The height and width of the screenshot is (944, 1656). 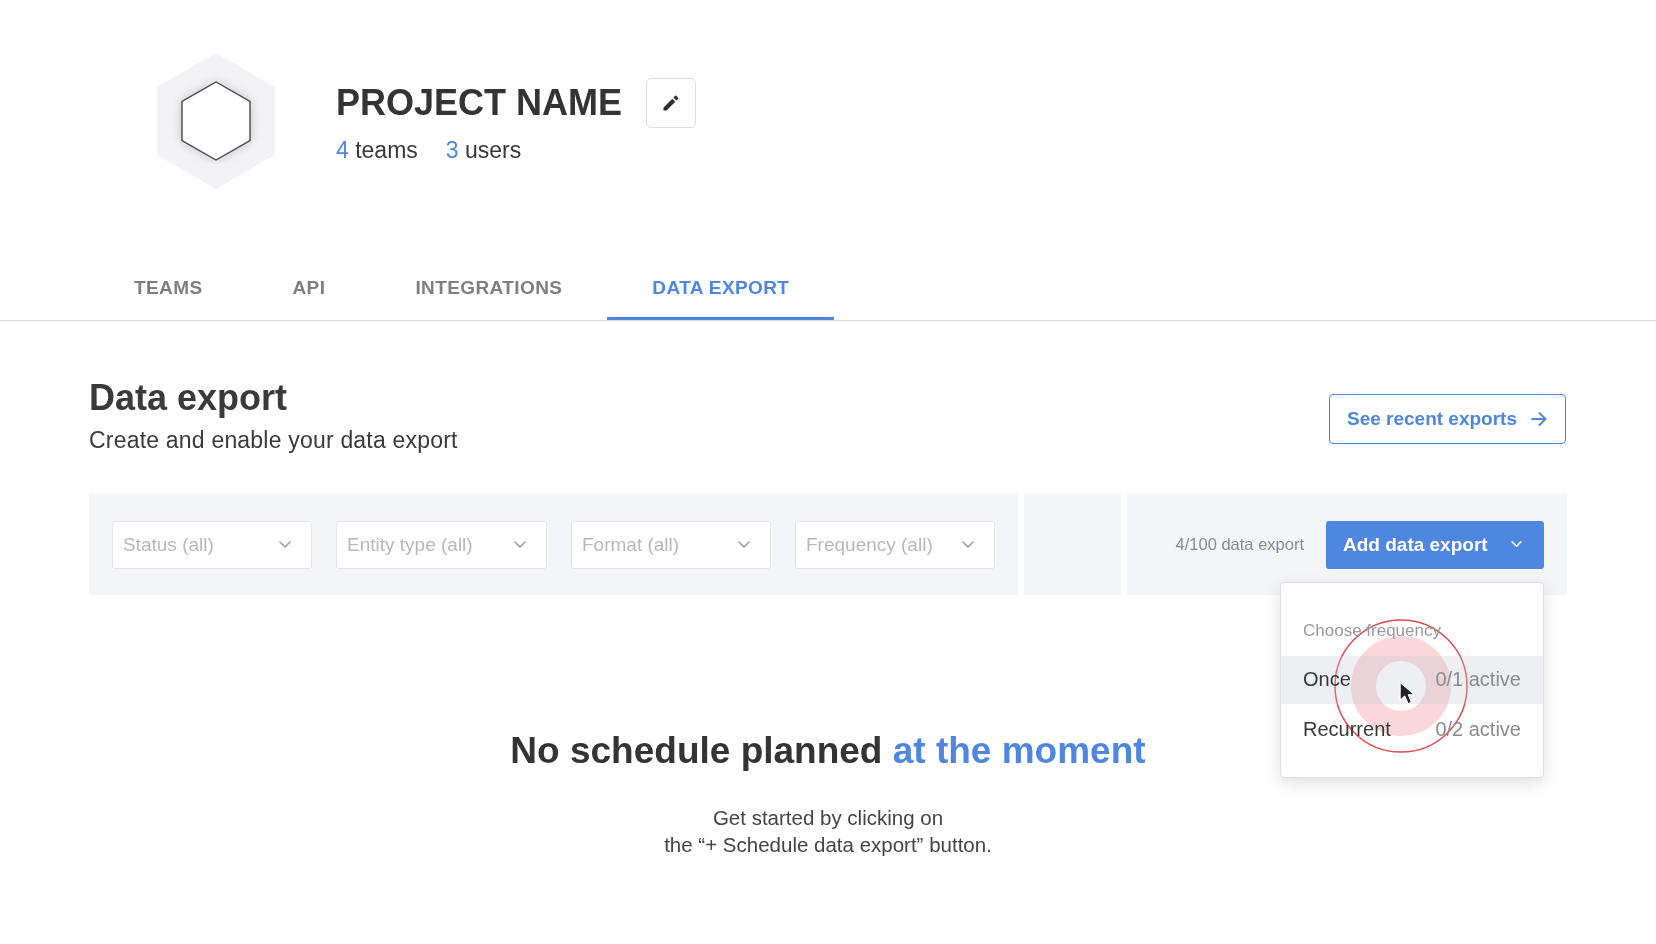 I want to click on menu-heading: Choose frequency, so click(x=1372, y=630).